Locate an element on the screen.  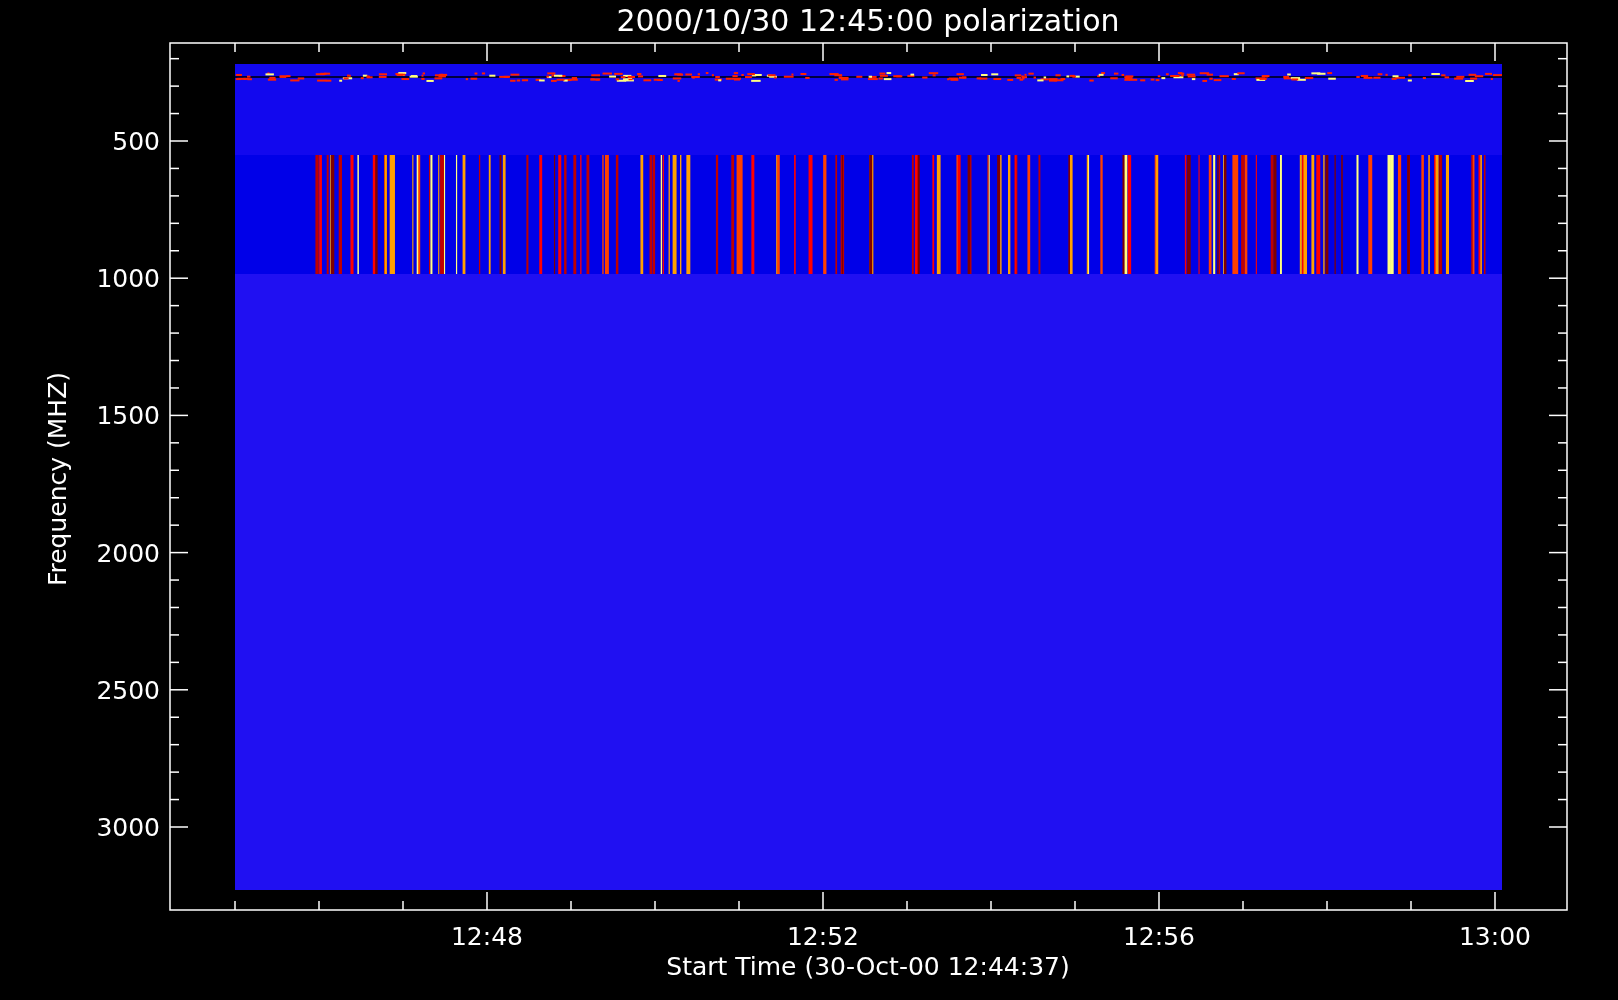
y-tick-label: 3000 is located at coordinates (128, 827).